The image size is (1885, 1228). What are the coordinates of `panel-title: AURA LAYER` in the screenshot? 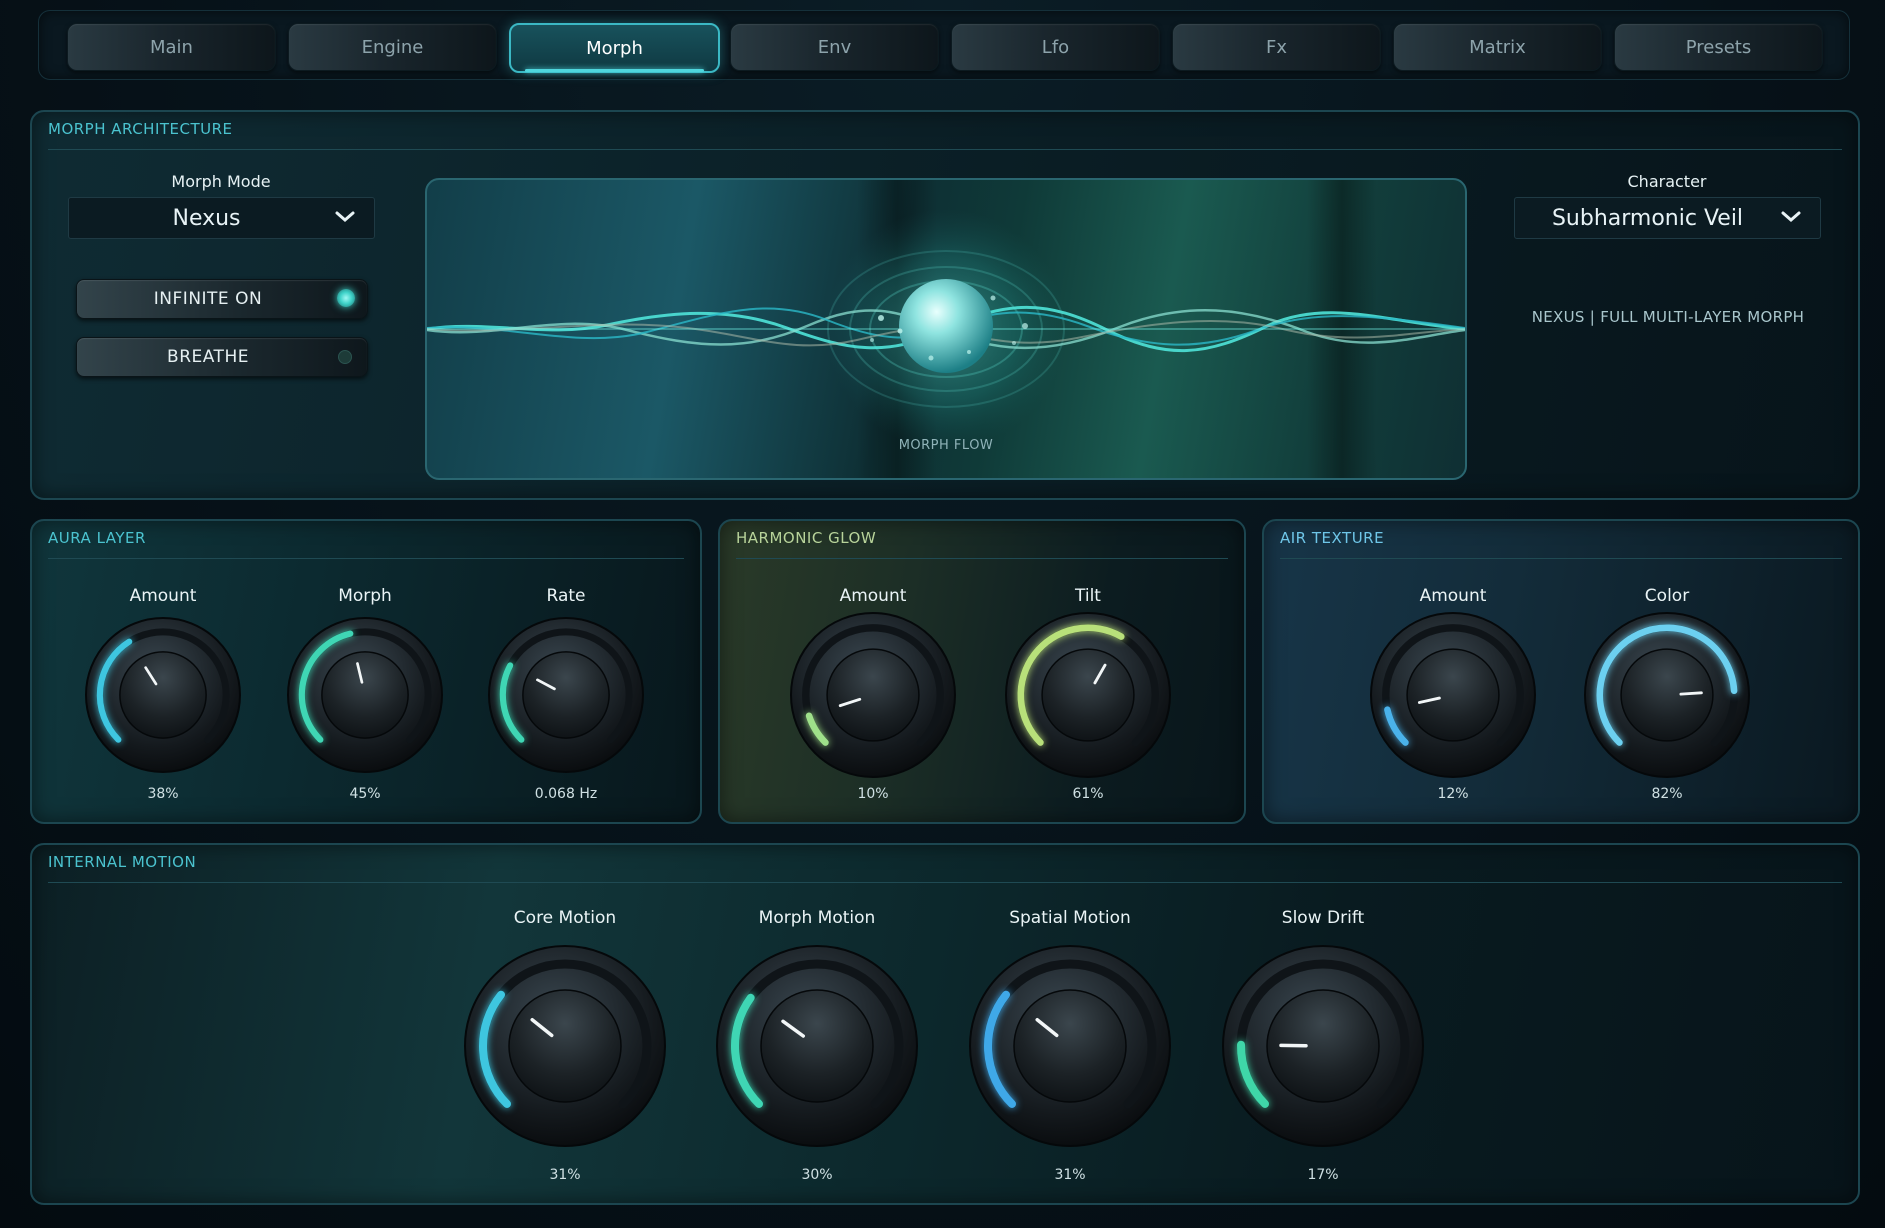 It's located at (97, 538).